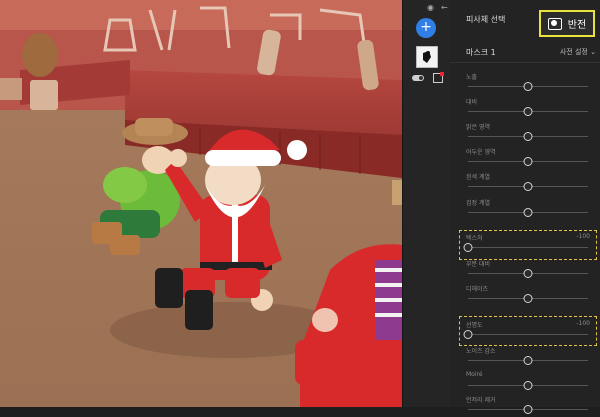 The image size is (600, 417). I want to click on slider-label: 밝은 영역, so click(478, 127).